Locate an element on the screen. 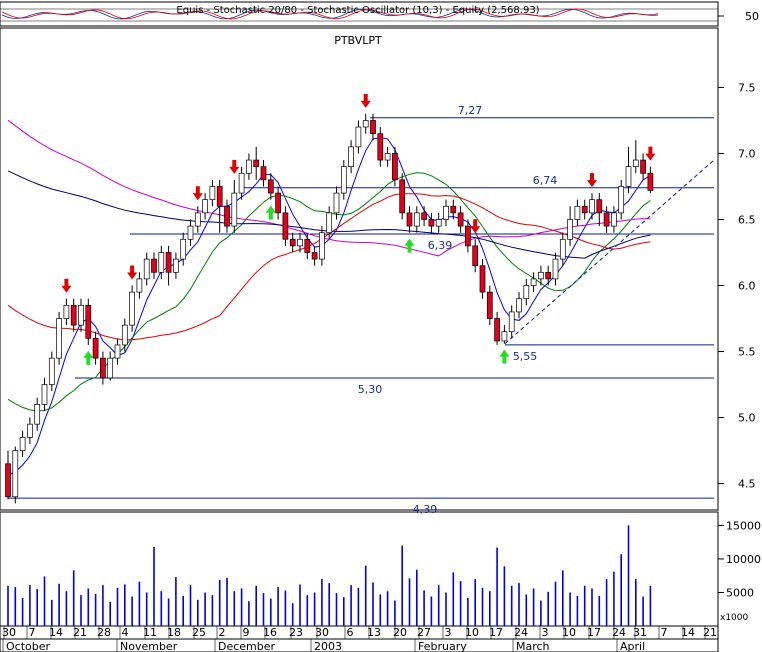 The height and width of the screenshot is (652, 762). day-label: 10 is located at coordinates (569, 632).